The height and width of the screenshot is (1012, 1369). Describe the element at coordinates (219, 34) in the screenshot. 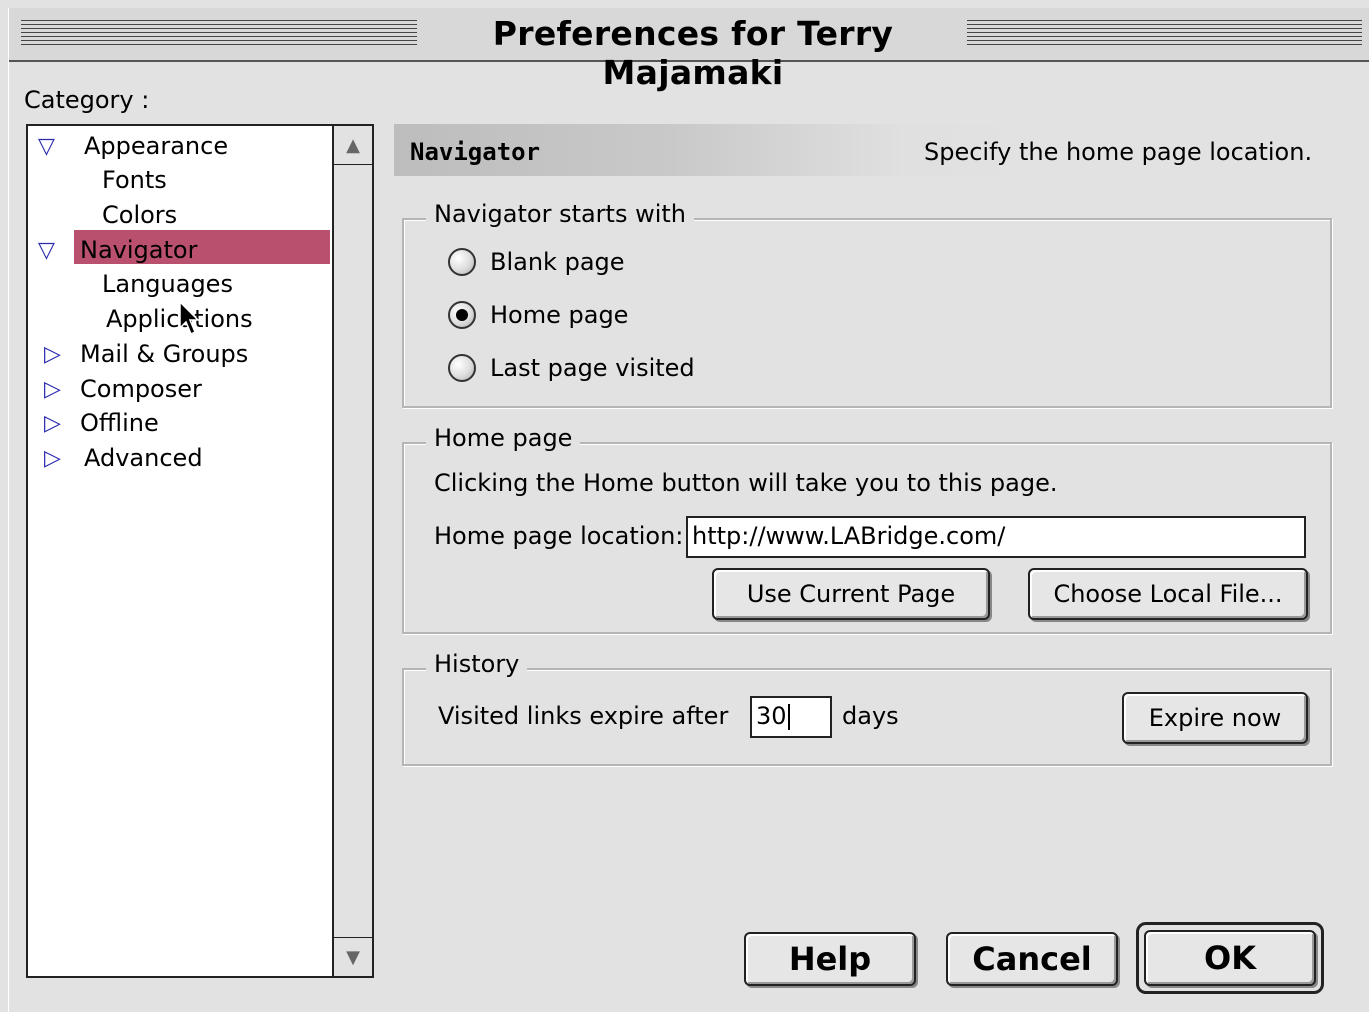

I see `title-bar-stripes-left` at that location.